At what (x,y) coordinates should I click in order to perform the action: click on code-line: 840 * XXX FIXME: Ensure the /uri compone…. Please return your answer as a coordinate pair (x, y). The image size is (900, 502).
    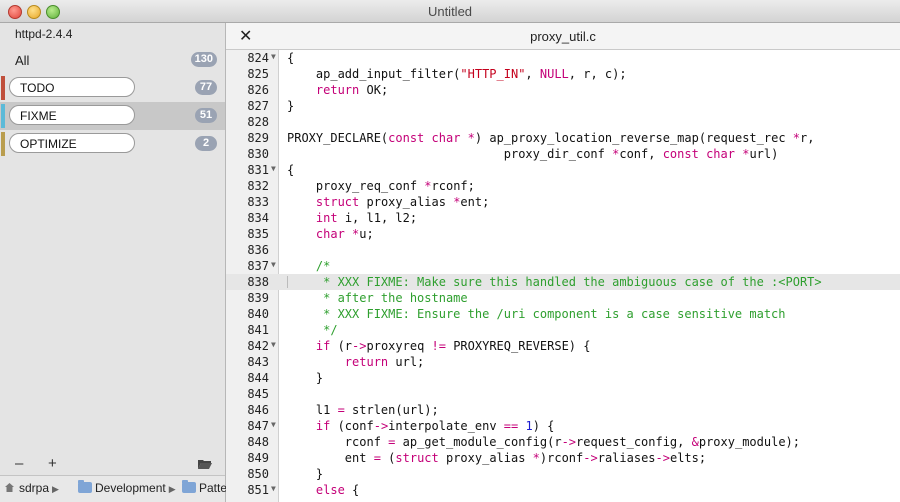
    Looking at the image, I should click on (563, 314).